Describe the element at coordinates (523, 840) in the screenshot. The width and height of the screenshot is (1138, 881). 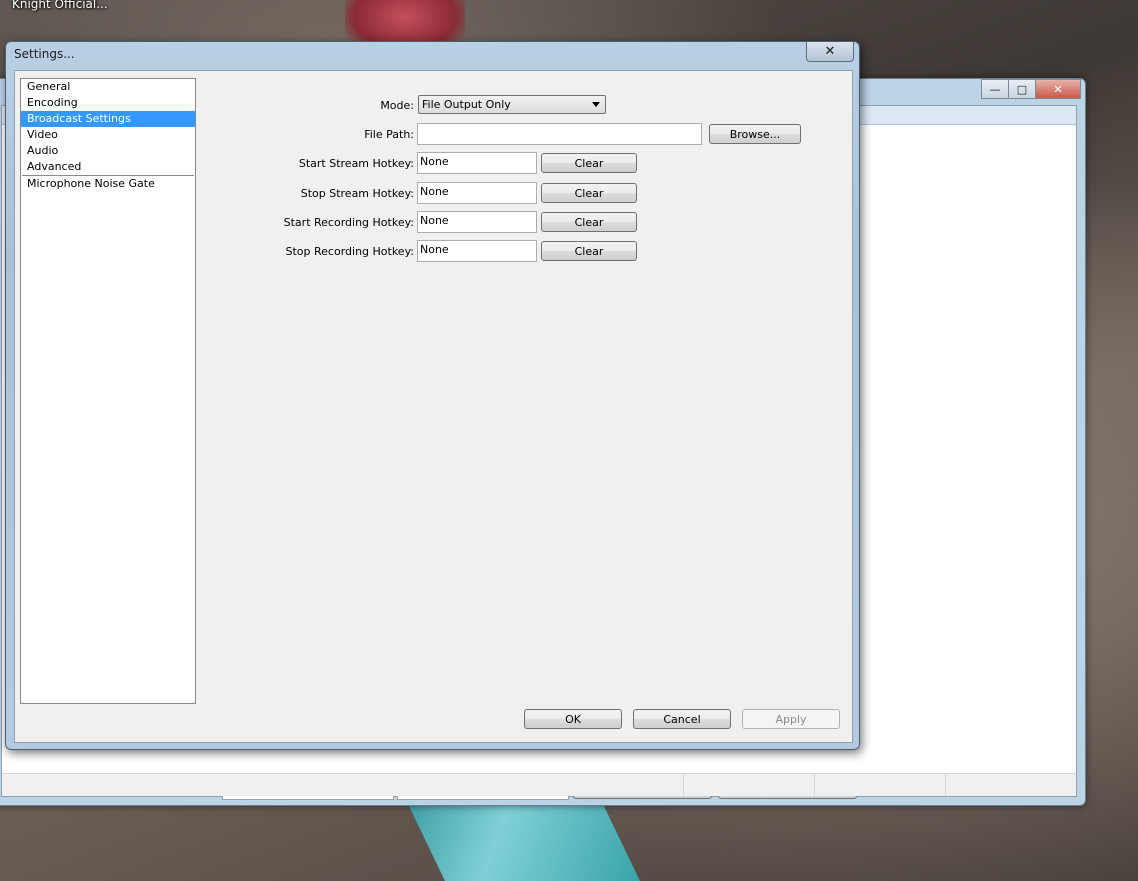
I see `wallpaper-figure-clothing` at that location.